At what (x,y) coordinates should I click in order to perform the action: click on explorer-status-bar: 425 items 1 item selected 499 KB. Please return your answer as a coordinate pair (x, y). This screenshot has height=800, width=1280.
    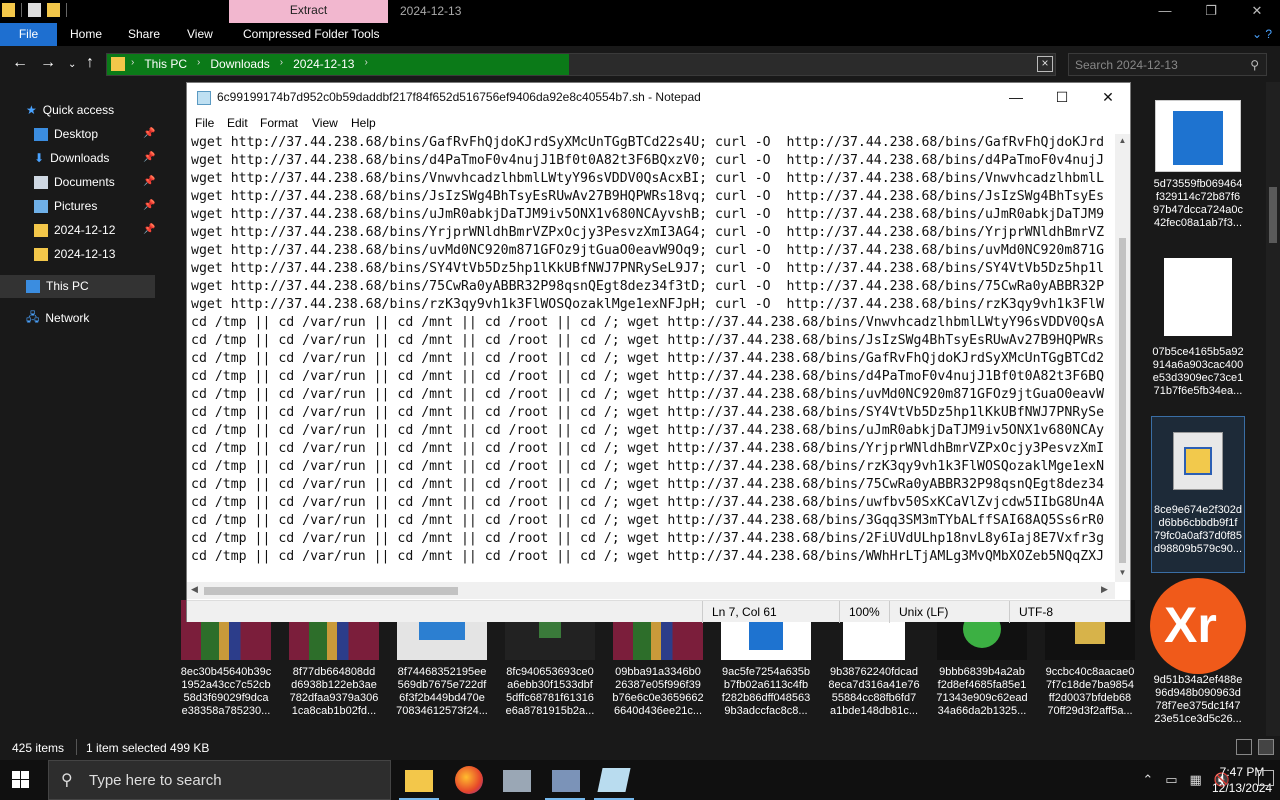
    Looking at the image, I should click on (640, 748).